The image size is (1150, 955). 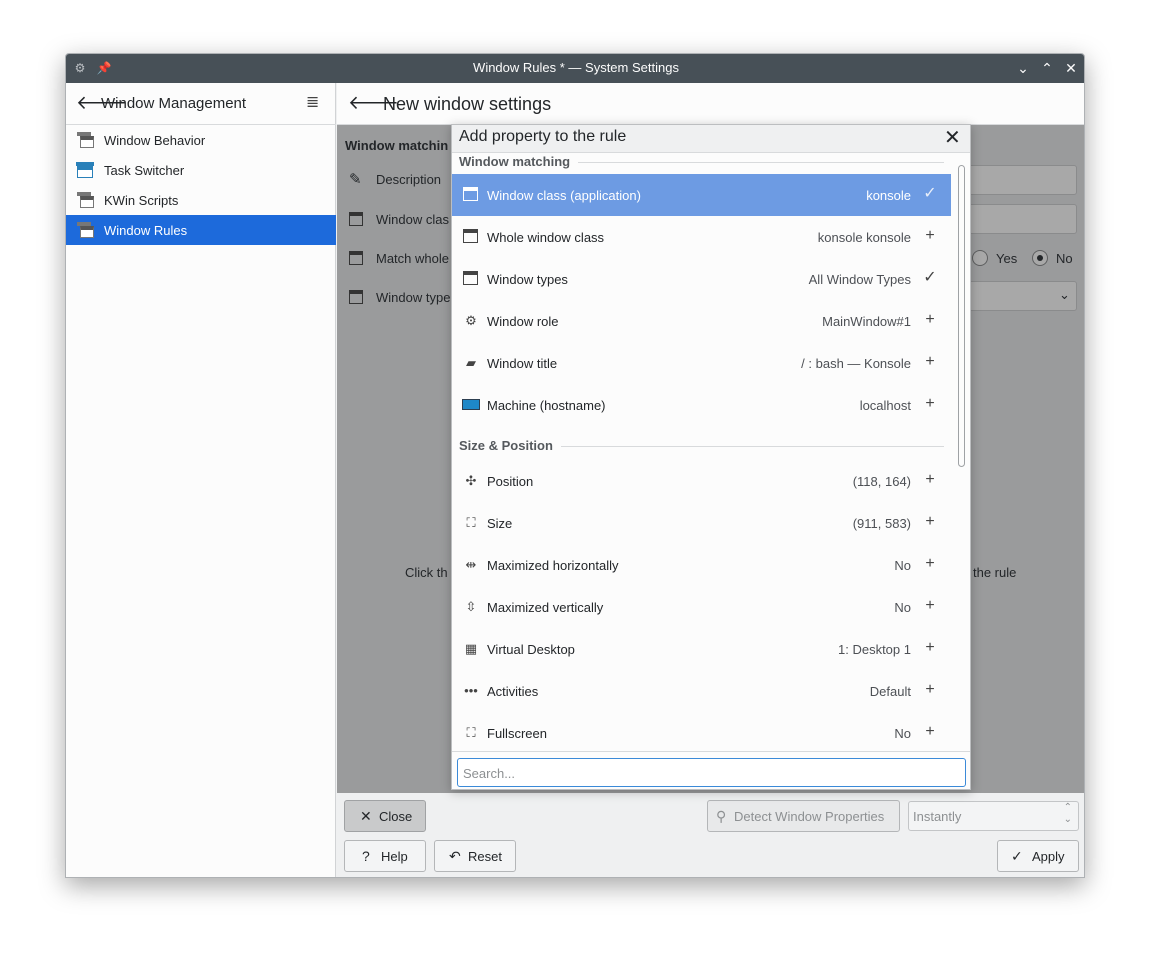 What do you see at coordinates (101, 104) in the screenshot?
I see `back-arrow-icon: 🡐` at bounding box center [101, 104].